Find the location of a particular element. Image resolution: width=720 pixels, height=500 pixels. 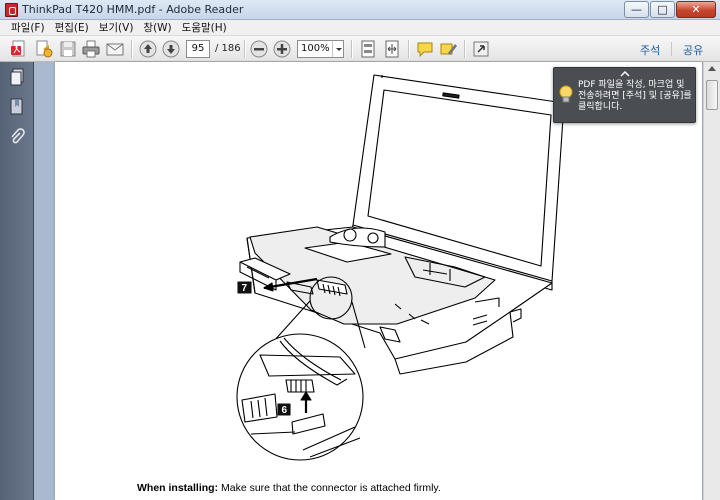

menu-edit: 편집(E) is located at coordinates (72, 27).